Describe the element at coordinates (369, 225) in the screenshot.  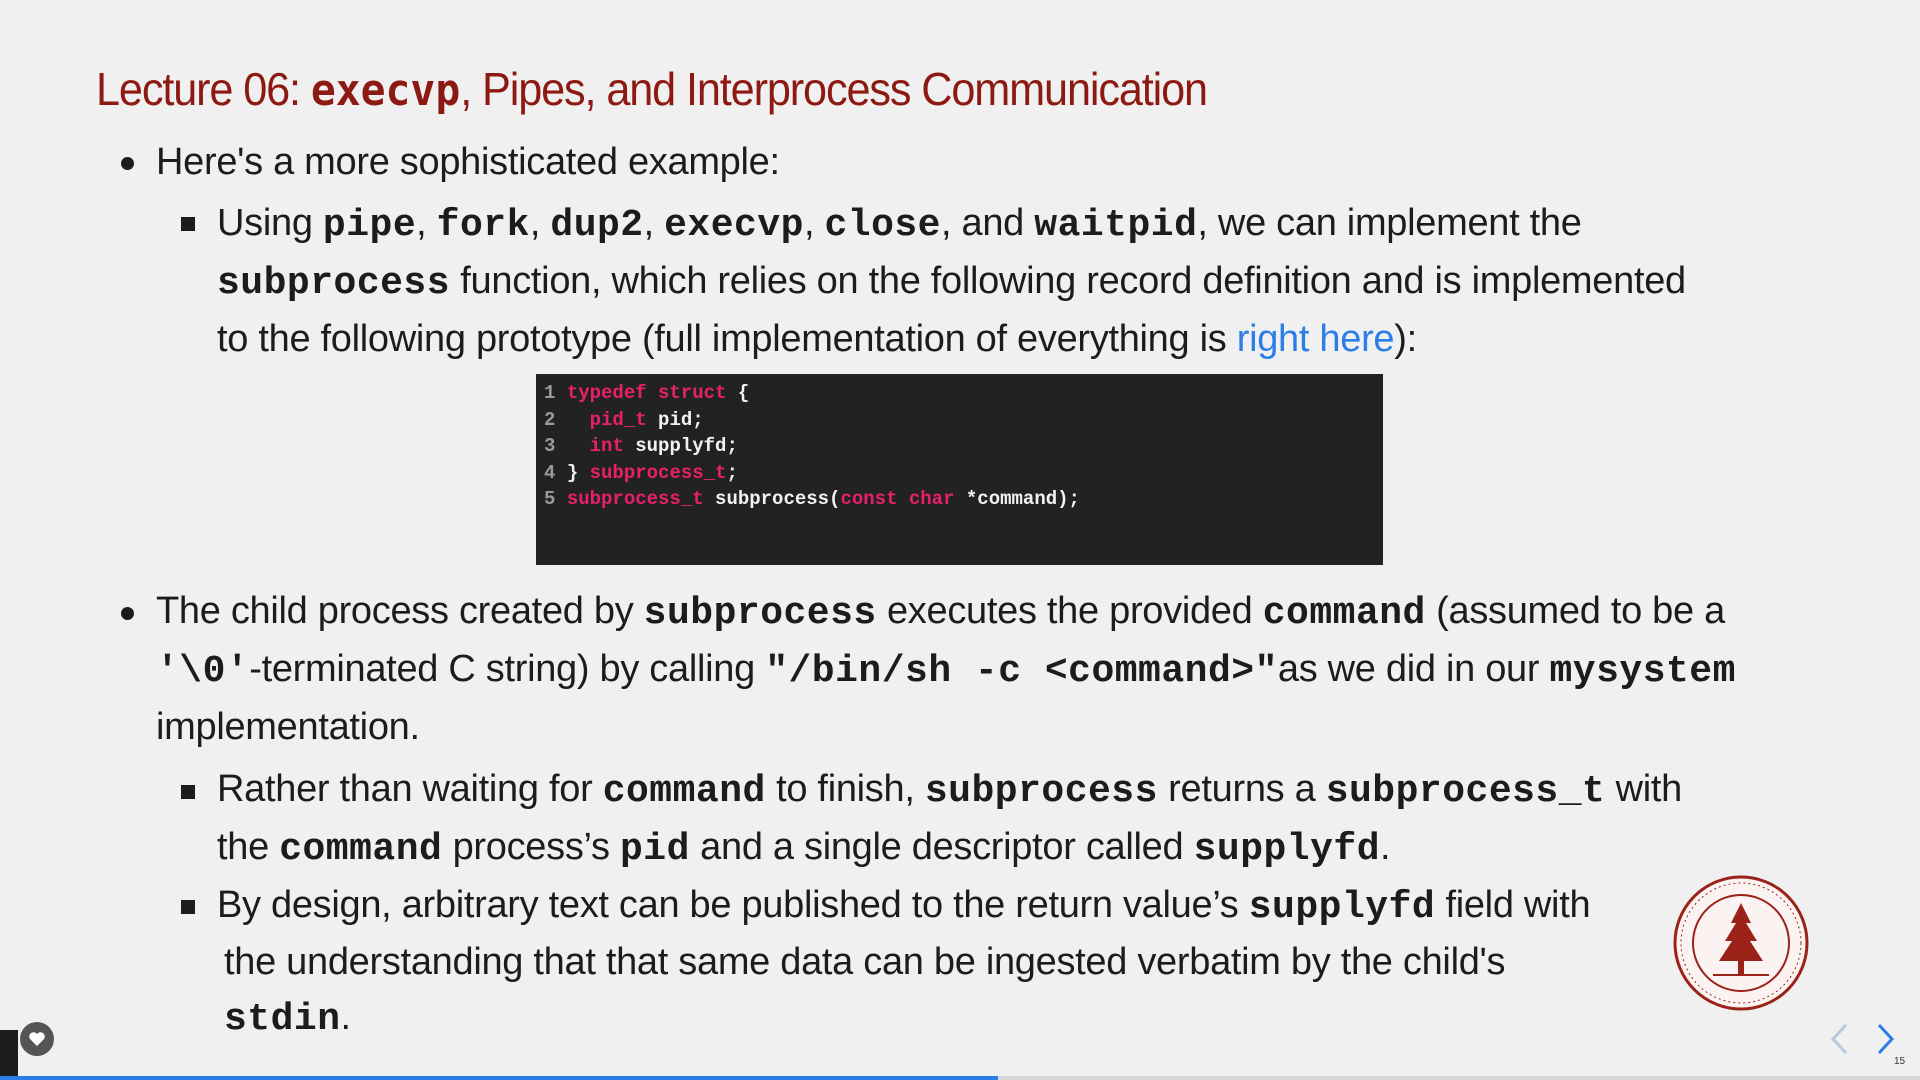
I see `inline-code: pipe` at that location.